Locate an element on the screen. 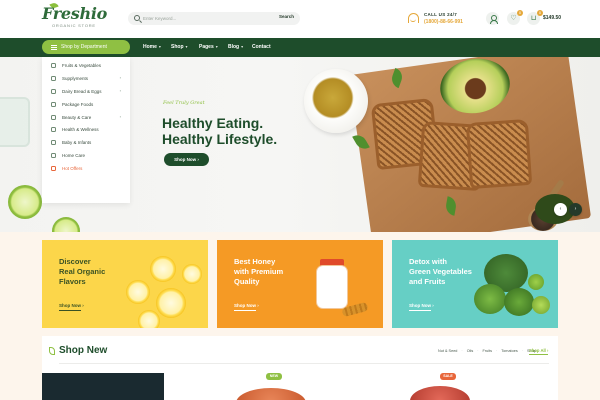 Image resolution: width=600 pixels, height=400 pixels. dept-label: Health & Wellness is located at coordinates (80, 130).